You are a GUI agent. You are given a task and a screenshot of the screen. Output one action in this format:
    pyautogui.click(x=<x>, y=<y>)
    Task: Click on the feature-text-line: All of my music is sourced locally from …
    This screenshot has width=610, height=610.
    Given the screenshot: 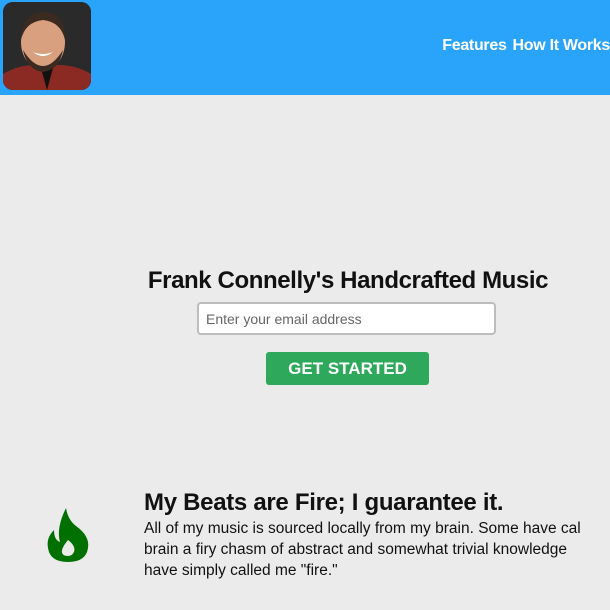 What is the action you would take?
    pyautogui.click(x=362, y=528)
    